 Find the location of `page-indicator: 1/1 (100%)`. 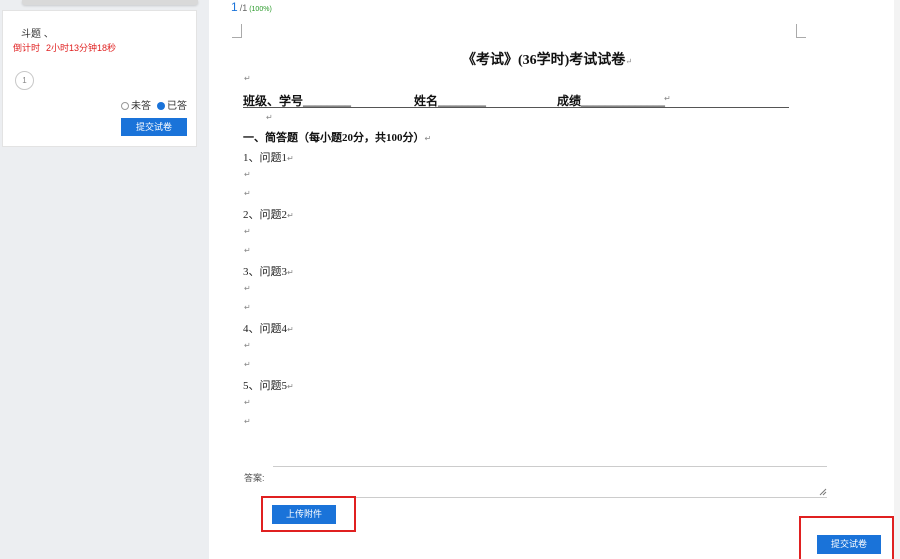

page-indicator: 1/1 (100%) is located at coordinates (251, 7).